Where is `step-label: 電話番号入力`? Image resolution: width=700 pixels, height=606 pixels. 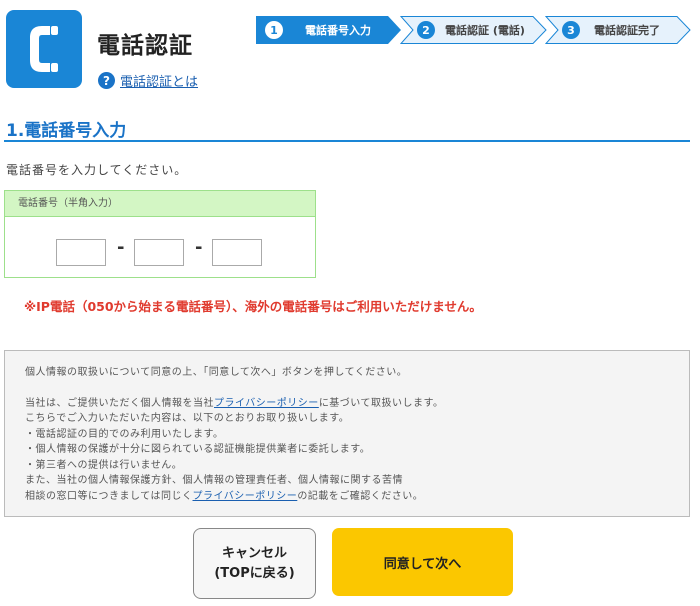
step-label: 電話番号入力 is located at coordinates (338, 30).